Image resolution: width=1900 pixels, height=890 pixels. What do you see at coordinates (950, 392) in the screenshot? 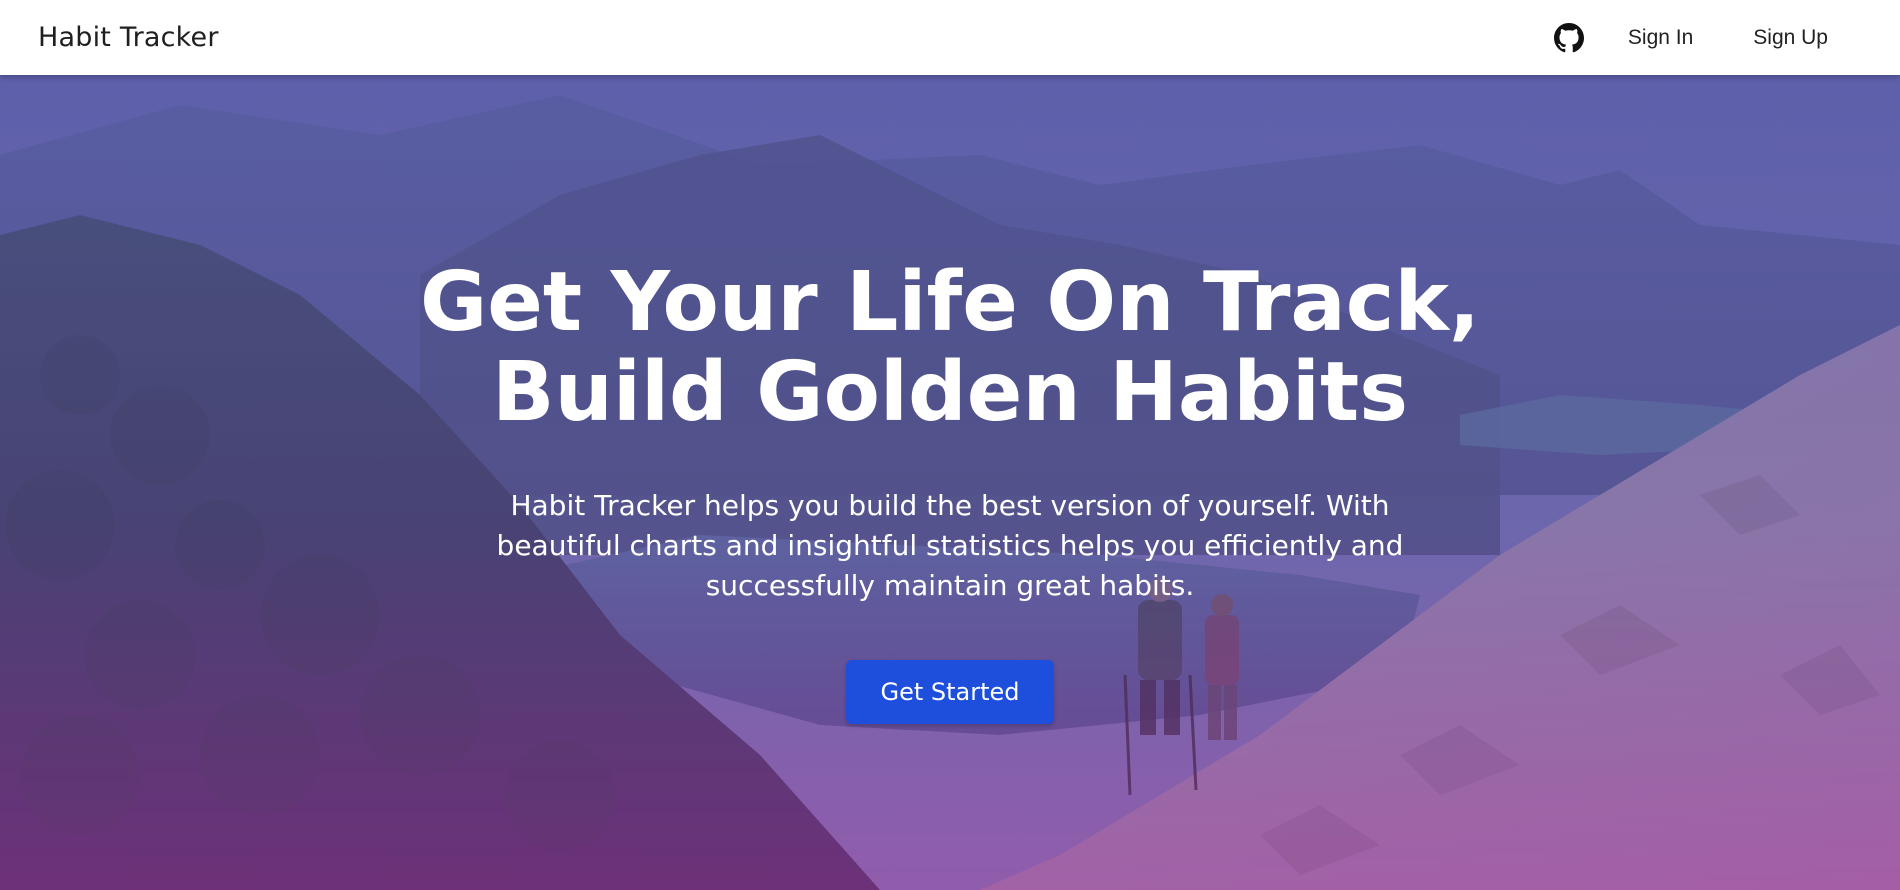
I see `hero-headline-line-2: Build Golden Habits` at bounding box center [950, 392].